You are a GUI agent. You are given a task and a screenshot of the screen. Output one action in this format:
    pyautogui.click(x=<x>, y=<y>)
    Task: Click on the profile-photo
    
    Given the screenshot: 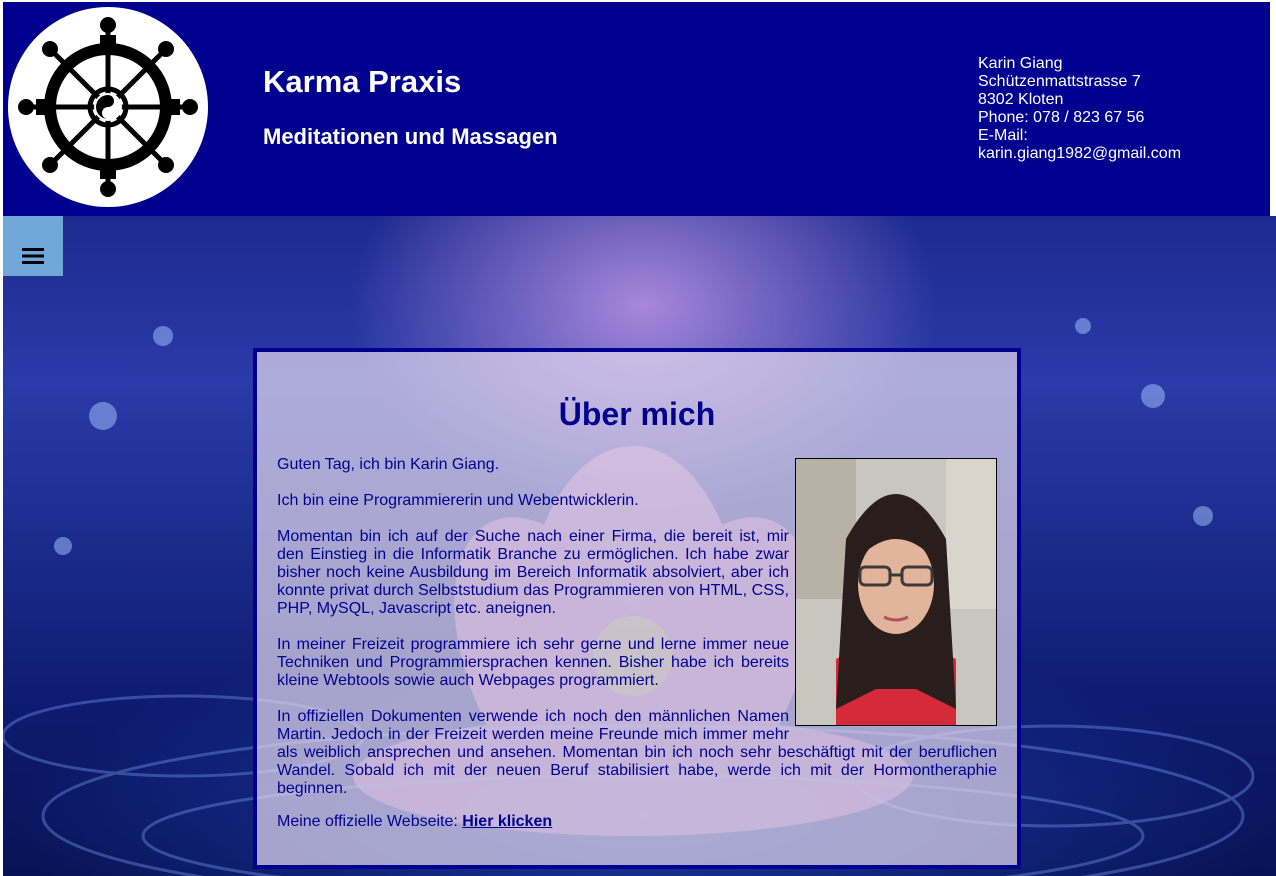 What is the action you would take?
    pyautogui.click(x=896, y=592)
    